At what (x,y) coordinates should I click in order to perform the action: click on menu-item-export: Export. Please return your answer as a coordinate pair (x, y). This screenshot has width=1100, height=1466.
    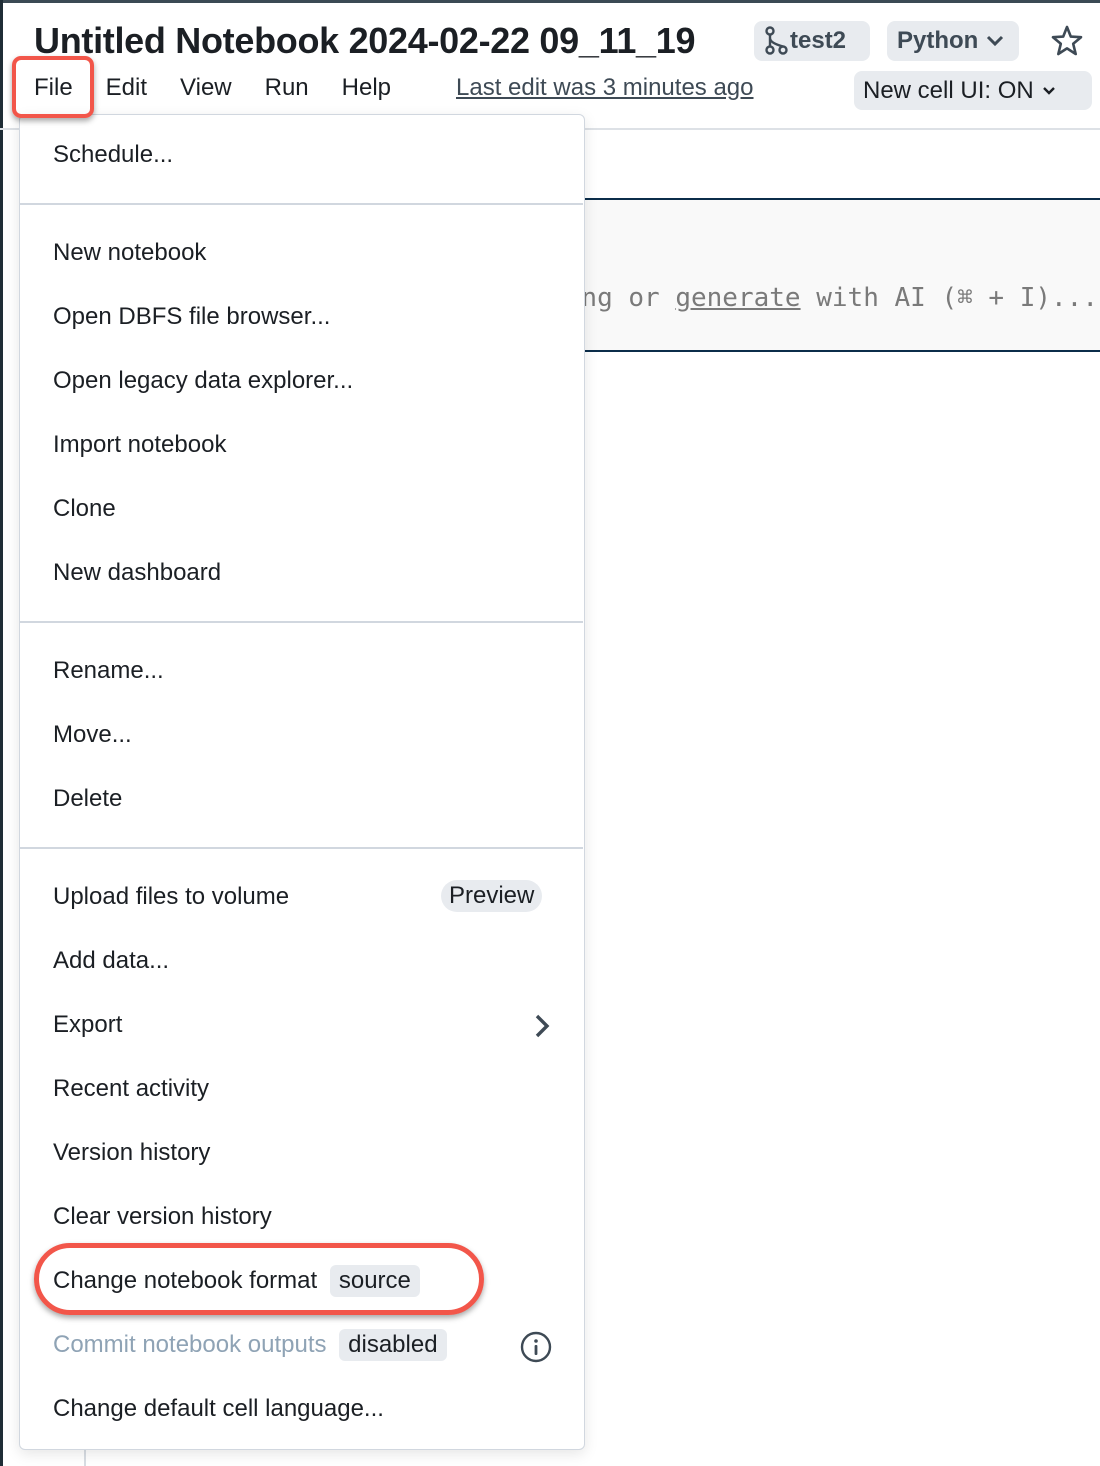
    Looking at the image, I should click on (87, 1025).